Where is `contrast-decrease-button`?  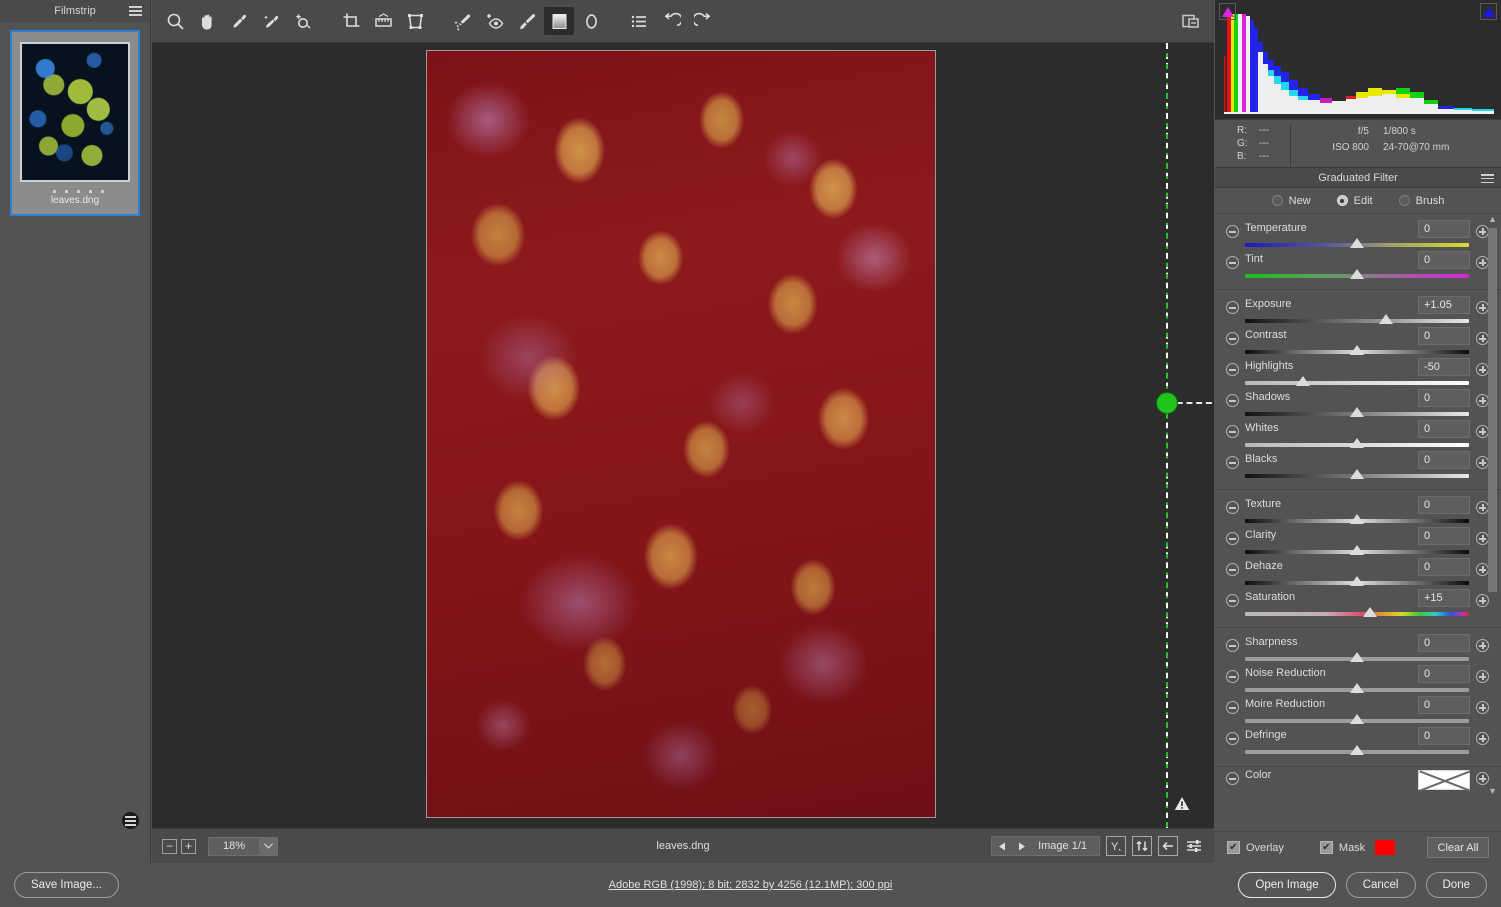
contrast-decrease-button is located at coordinates (1232, 338).